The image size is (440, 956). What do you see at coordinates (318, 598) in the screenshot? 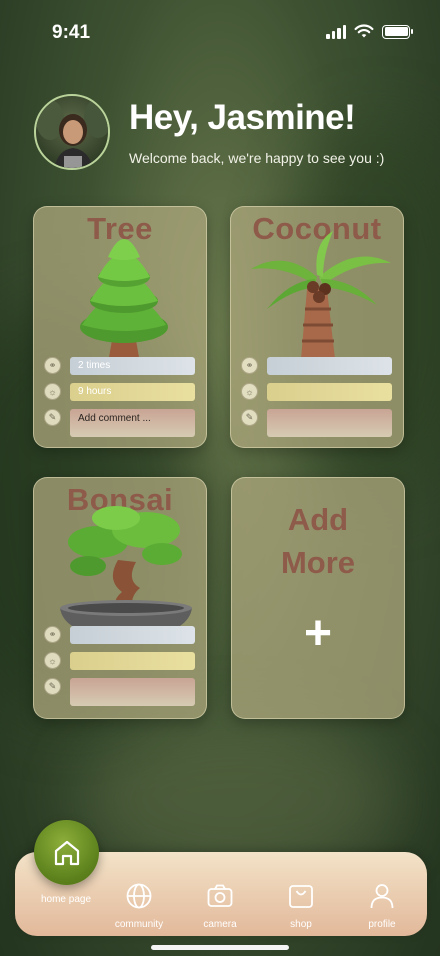
I see `add-more-card: Add More +` at bounding box center [318, 598].